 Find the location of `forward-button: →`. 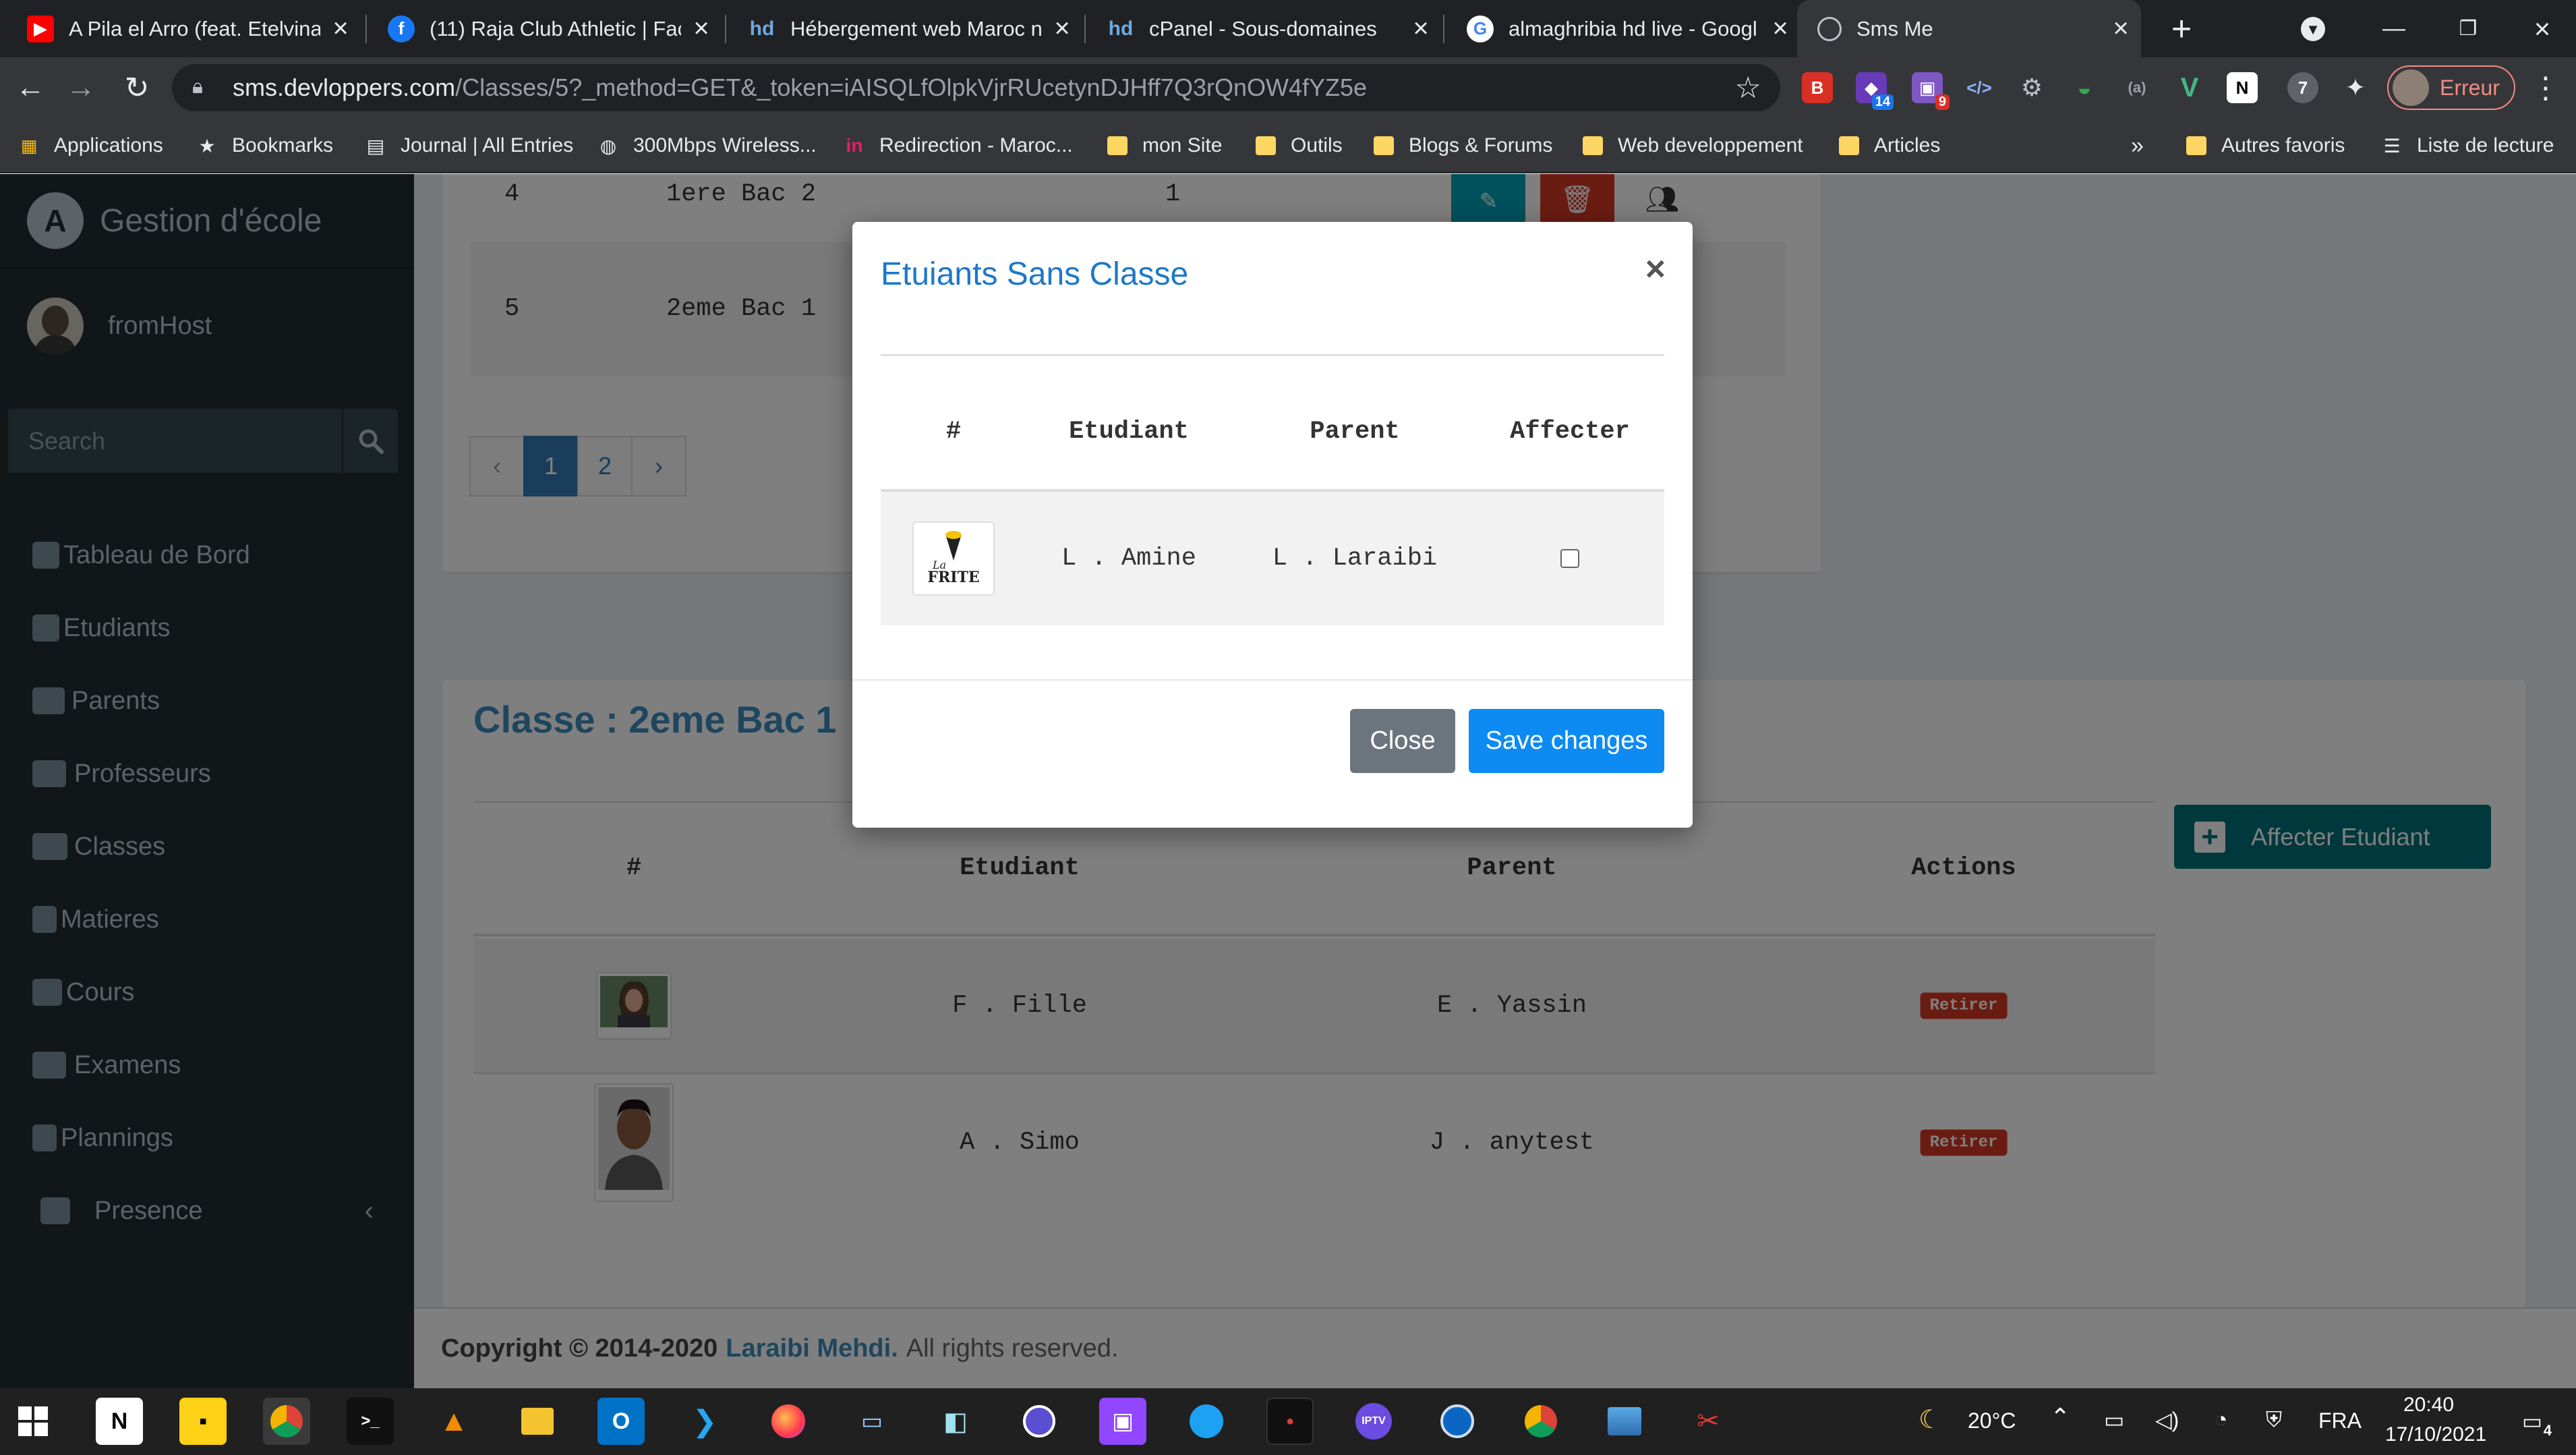

forward-button: → is located at coordinates (81, 88).